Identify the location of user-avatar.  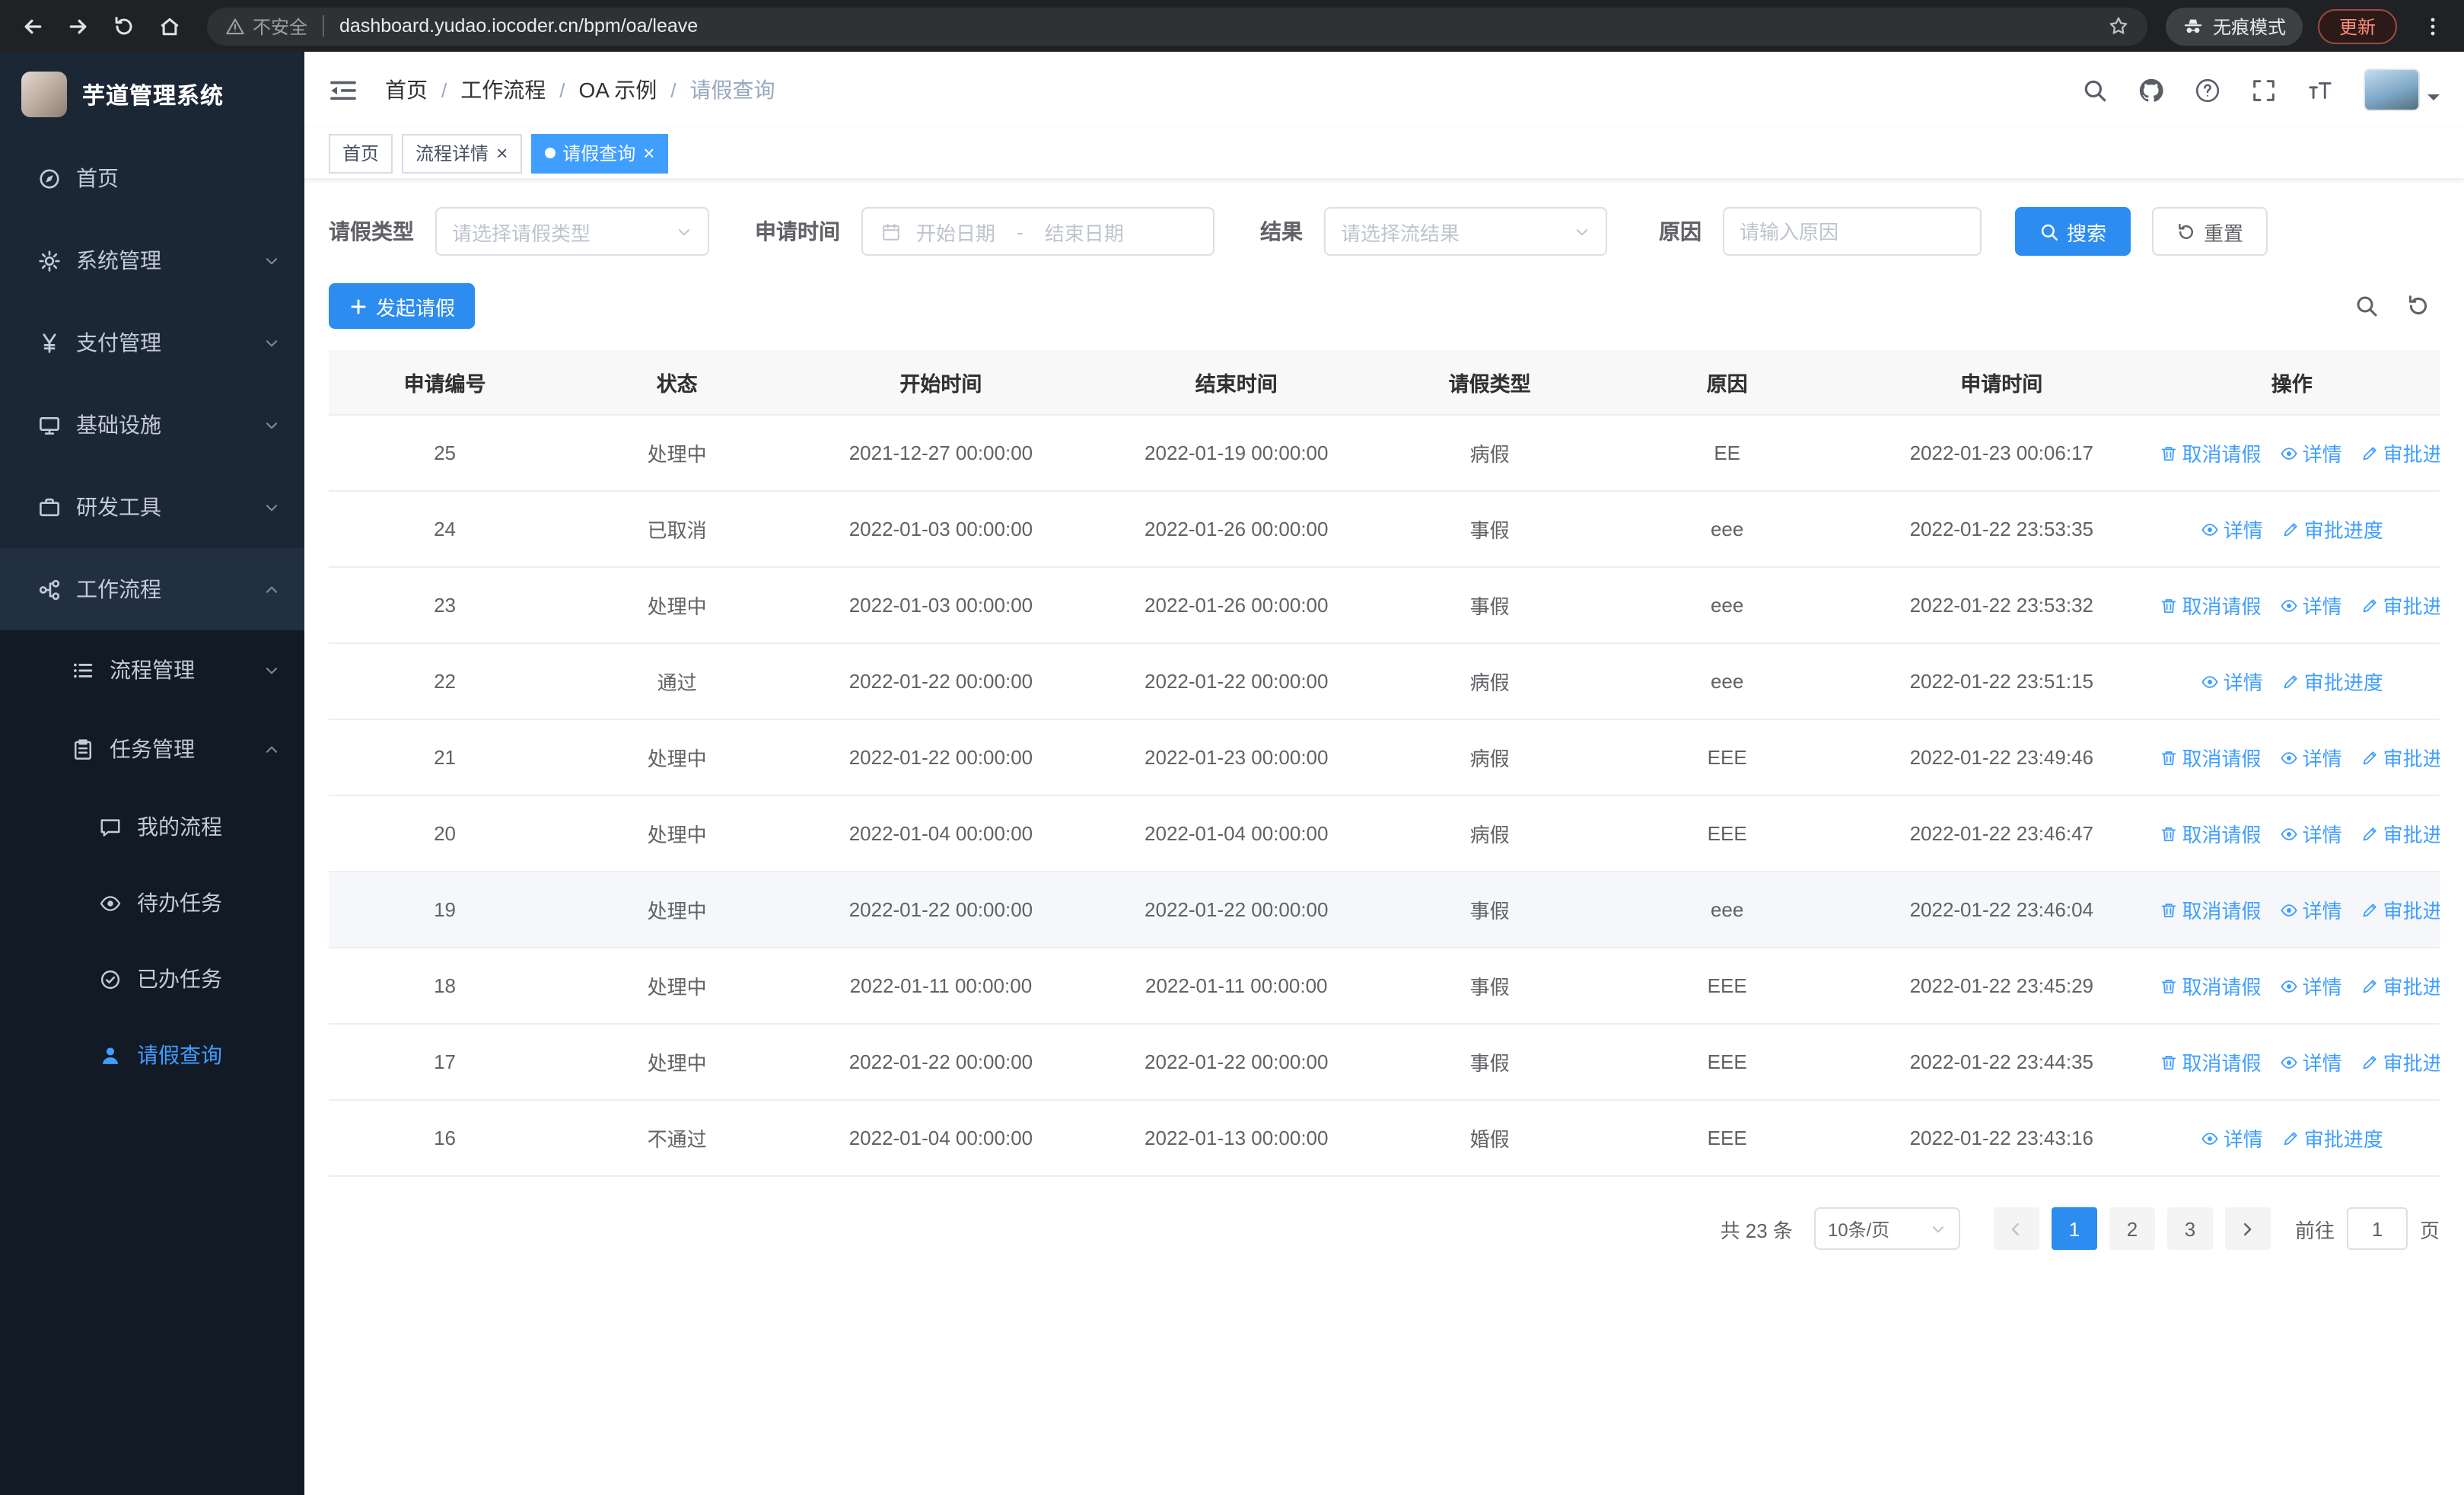
(2392, 90).